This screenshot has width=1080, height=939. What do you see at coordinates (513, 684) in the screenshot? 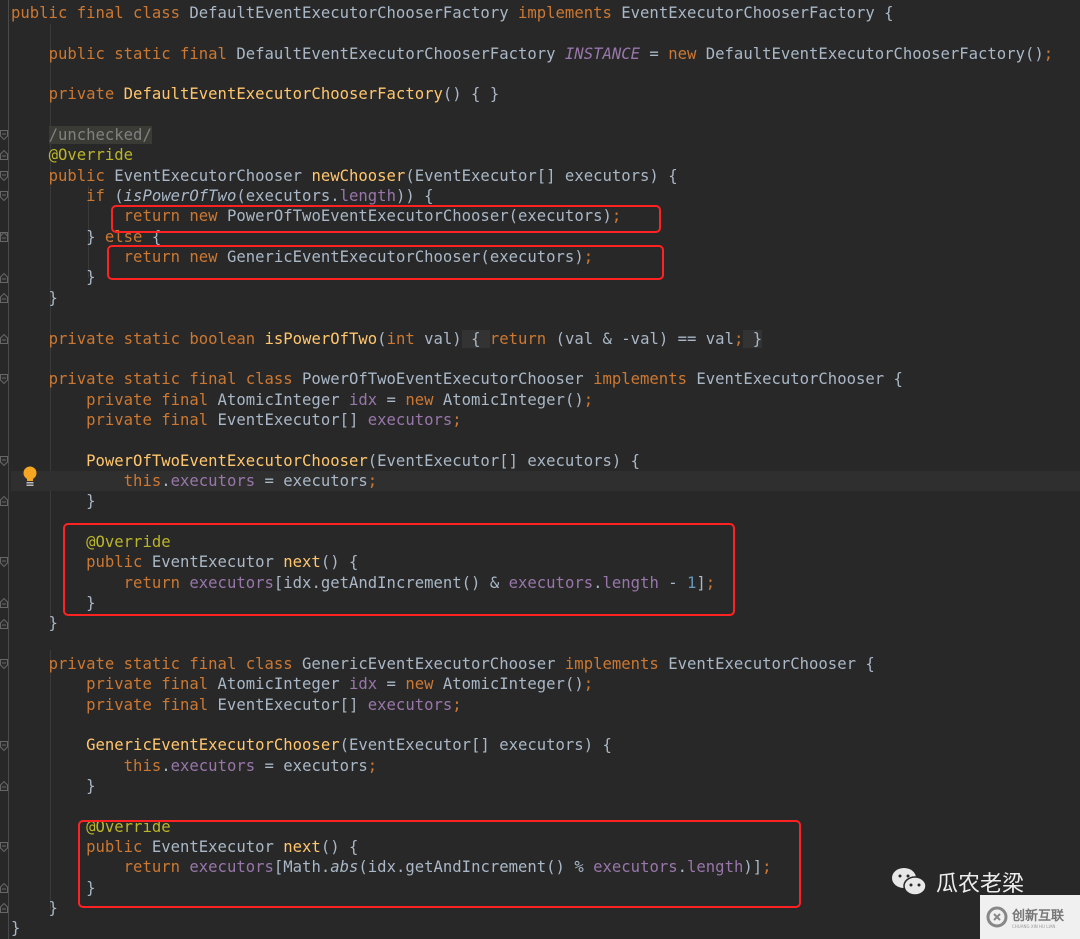
I see `code-token: AtomicInteger()` at bounding box center [513, 684].